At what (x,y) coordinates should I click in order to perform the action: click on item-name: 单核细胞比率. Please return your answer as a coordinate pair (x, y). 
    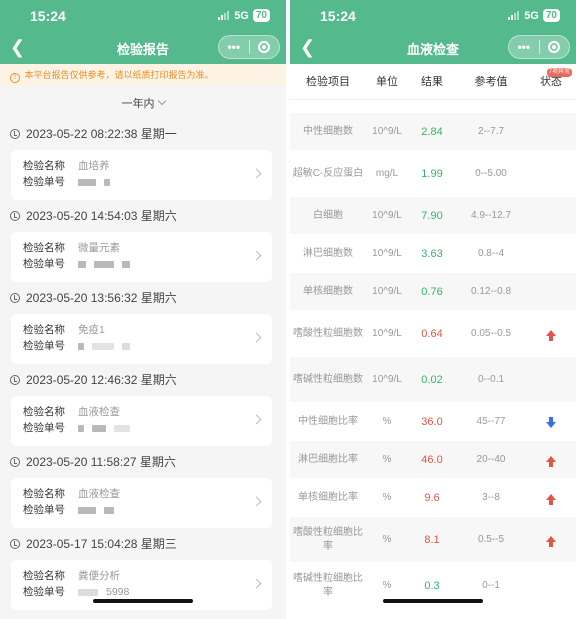
    Looking at the image, I should click on (328, 497).